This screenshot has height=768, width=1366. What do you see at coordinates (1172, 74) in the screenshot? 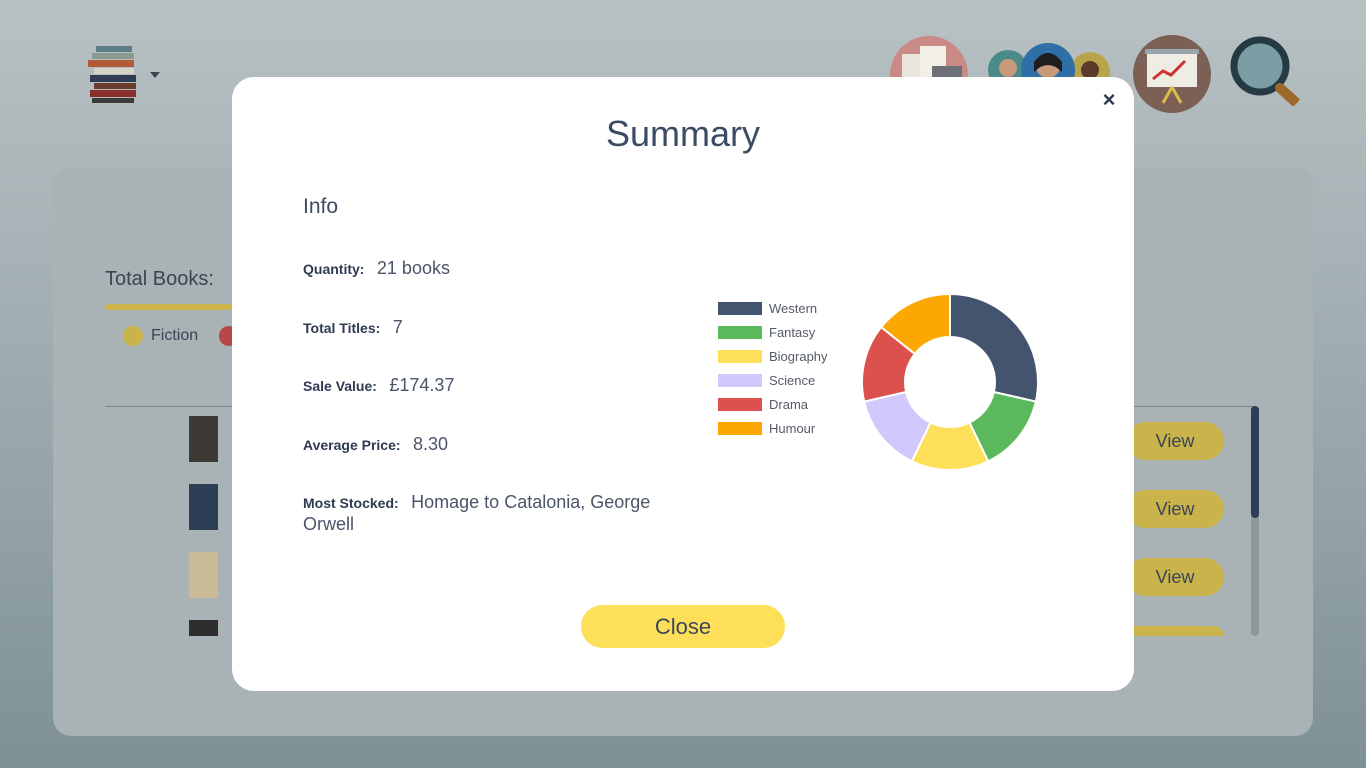
I see `presentation-chart-icon` at bounding box center [1172, 74].